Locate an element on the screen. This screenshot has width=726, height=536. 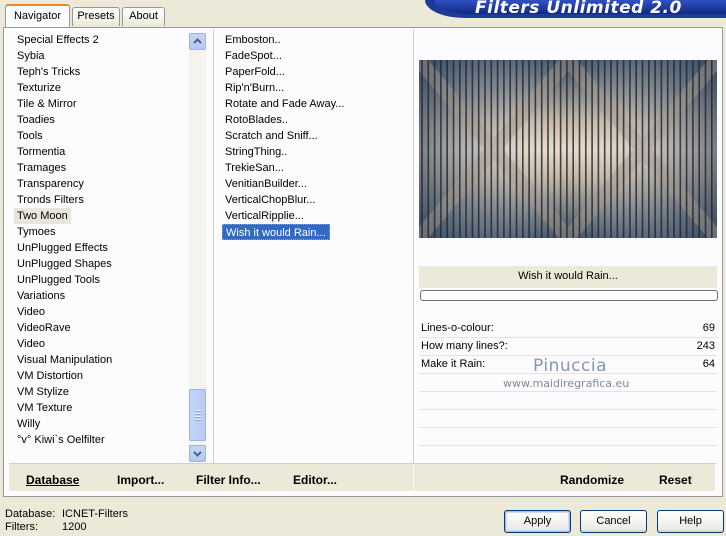
category-item: UnPlugged Effects is located at coordinates (100, 248).